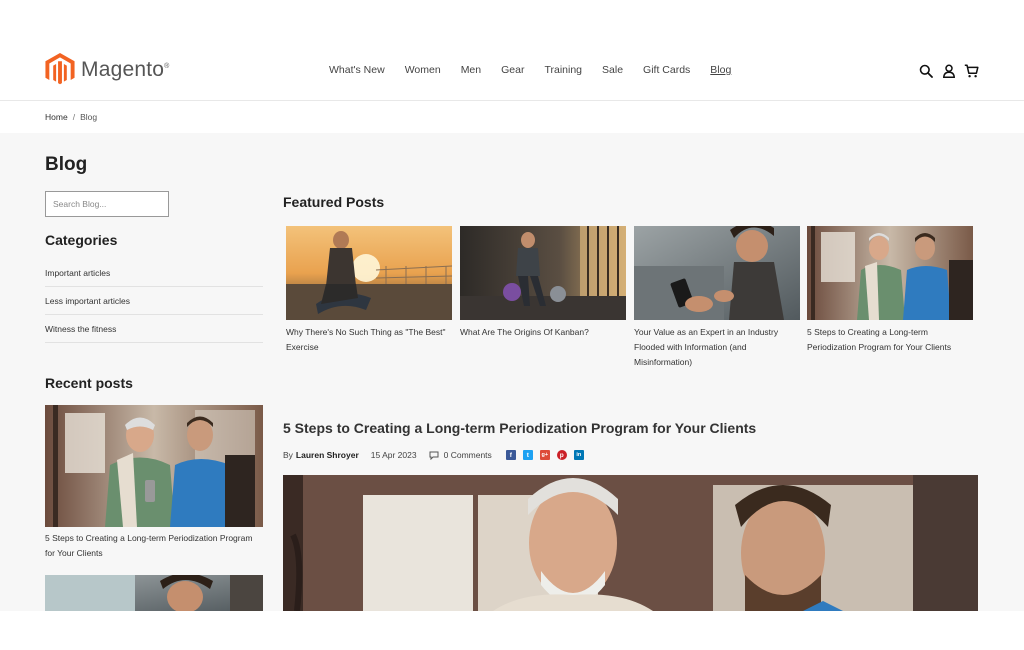  I want to click on search-icon, so click(925, 70).